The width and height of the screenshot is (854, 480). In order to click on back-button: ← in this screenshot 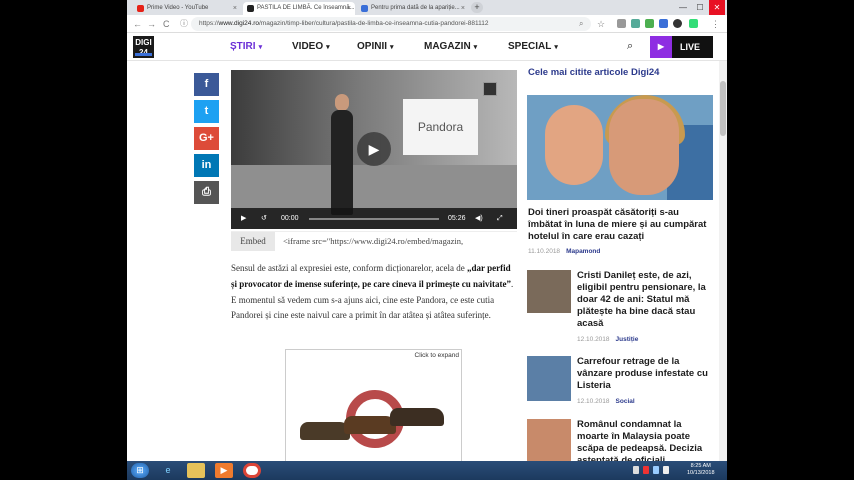, I will do `click(137, 24)`.